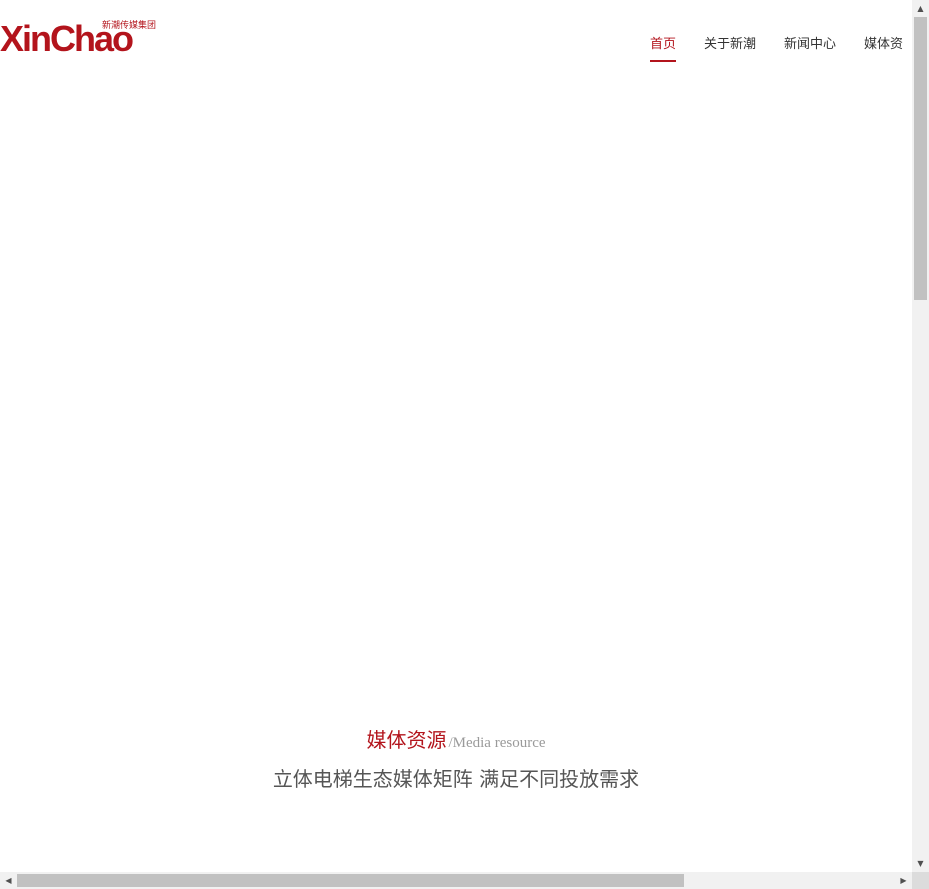 The image size is (929, 889). Describe the element at coordinates (920, 8) in the screenshot. I see `arrow-up-icon: ▲` at that location.